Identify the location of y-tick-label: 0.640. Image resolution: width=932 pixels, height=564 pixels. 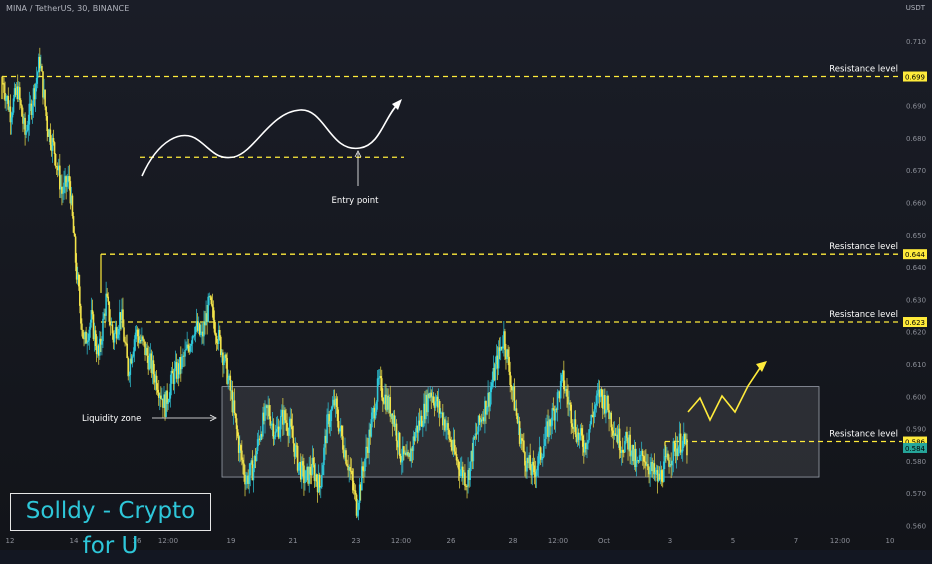
(916, 268).